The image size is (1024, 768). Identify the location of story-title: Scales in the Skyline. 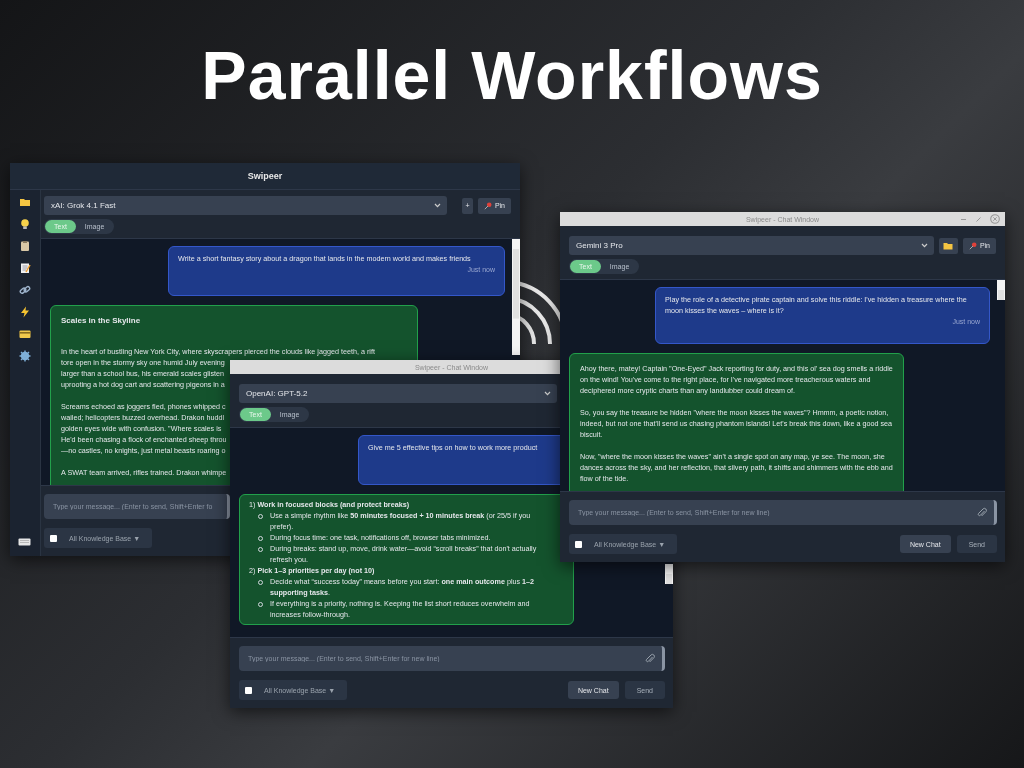
(101, 320).